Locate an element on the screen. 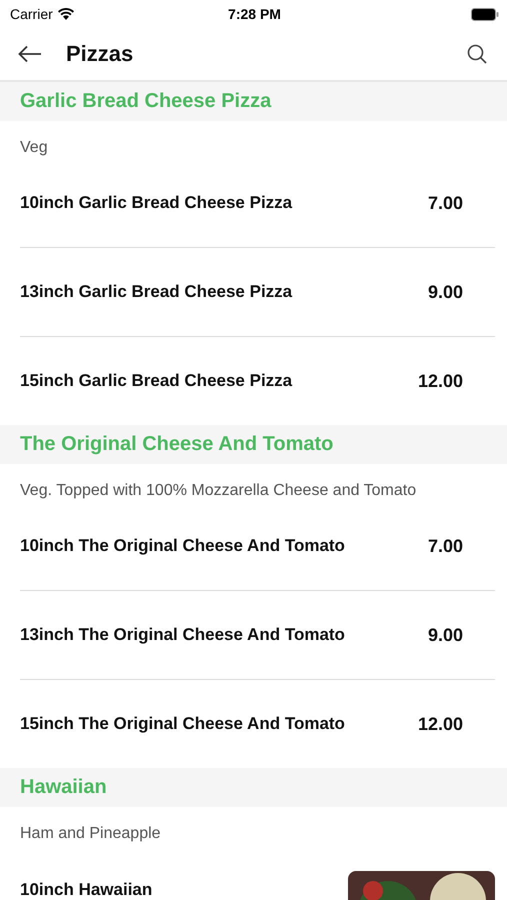 This screenshot has height=900, width=507. menu-item: 10inch Garlic Bread Cheese Pizza 7.00 is located at coordinates (257, 203).